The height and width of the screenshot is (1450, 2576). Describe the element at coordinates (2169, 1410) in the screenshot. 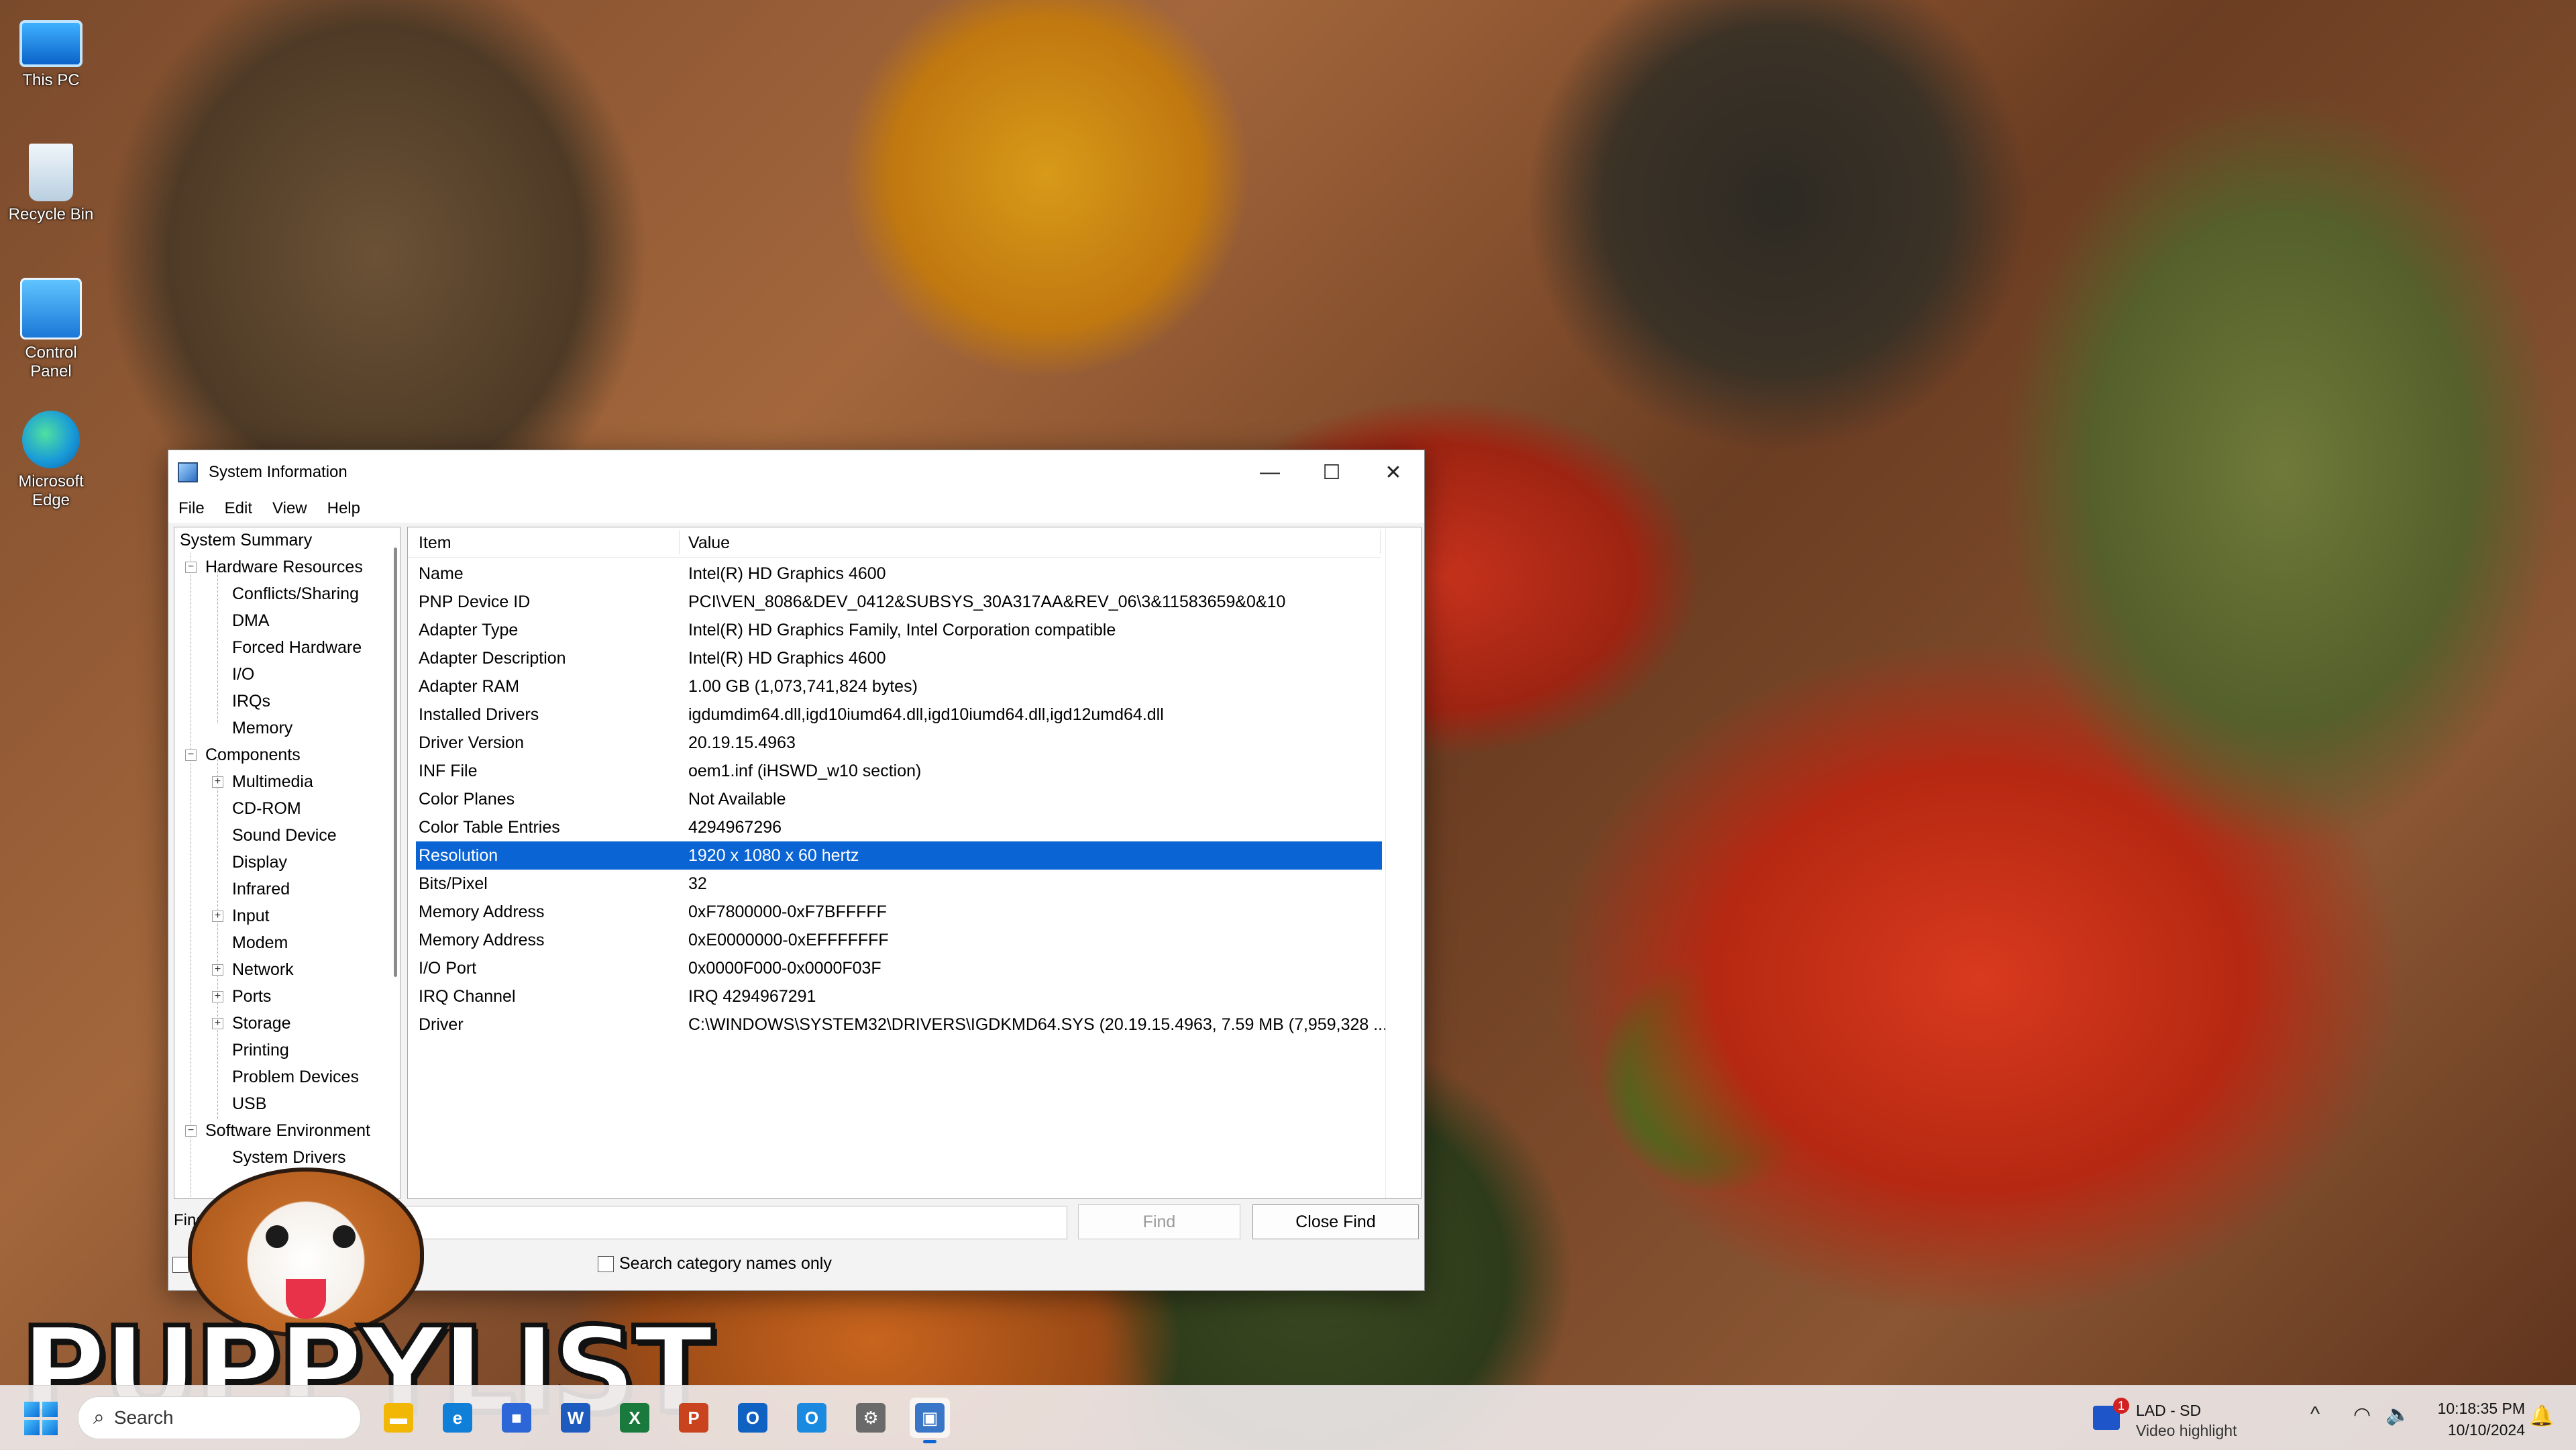

I see `notification-title: LAD - SD` at that location.